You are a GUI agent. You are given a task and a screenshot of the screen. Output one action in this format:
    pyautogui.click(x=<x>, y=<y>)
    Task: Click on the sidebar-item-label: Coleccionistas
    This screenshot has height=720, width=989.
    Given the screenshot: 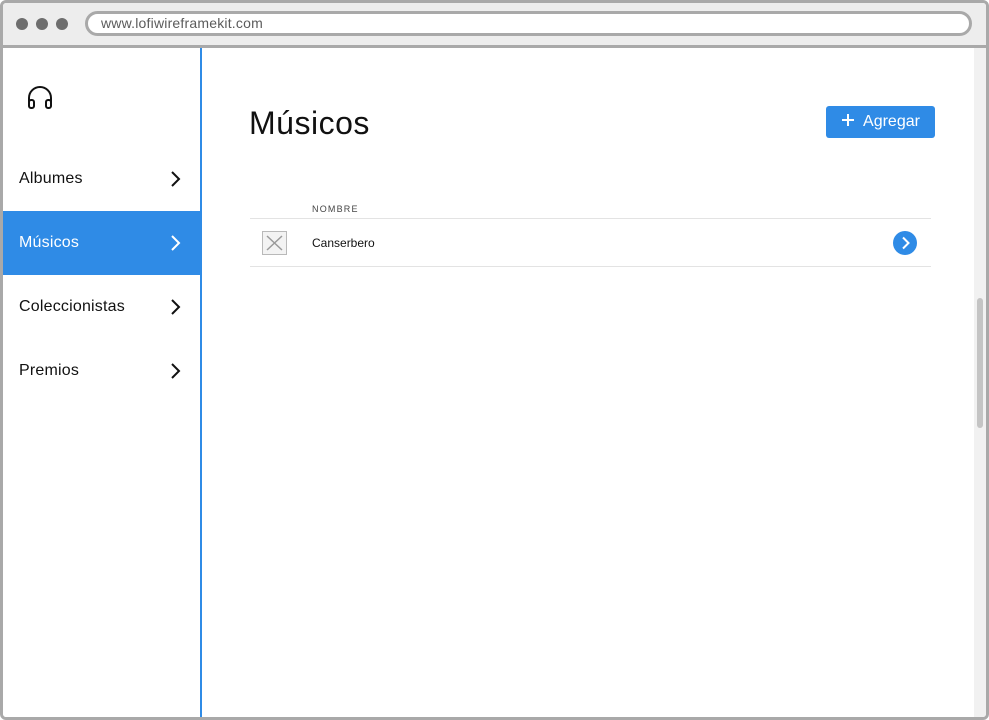 What is the action you would take?
    pyautogui.click(x=72, y=306)
    